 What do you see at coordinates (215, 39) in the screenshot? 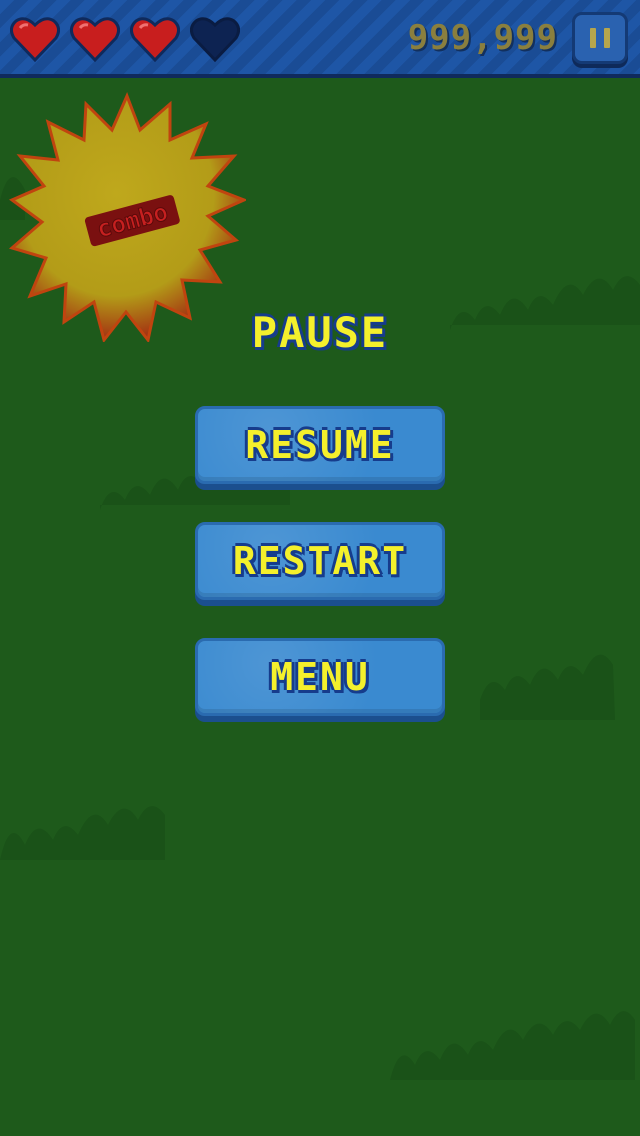
I see `heart-empty-icon` at bounding box center [215, 39].